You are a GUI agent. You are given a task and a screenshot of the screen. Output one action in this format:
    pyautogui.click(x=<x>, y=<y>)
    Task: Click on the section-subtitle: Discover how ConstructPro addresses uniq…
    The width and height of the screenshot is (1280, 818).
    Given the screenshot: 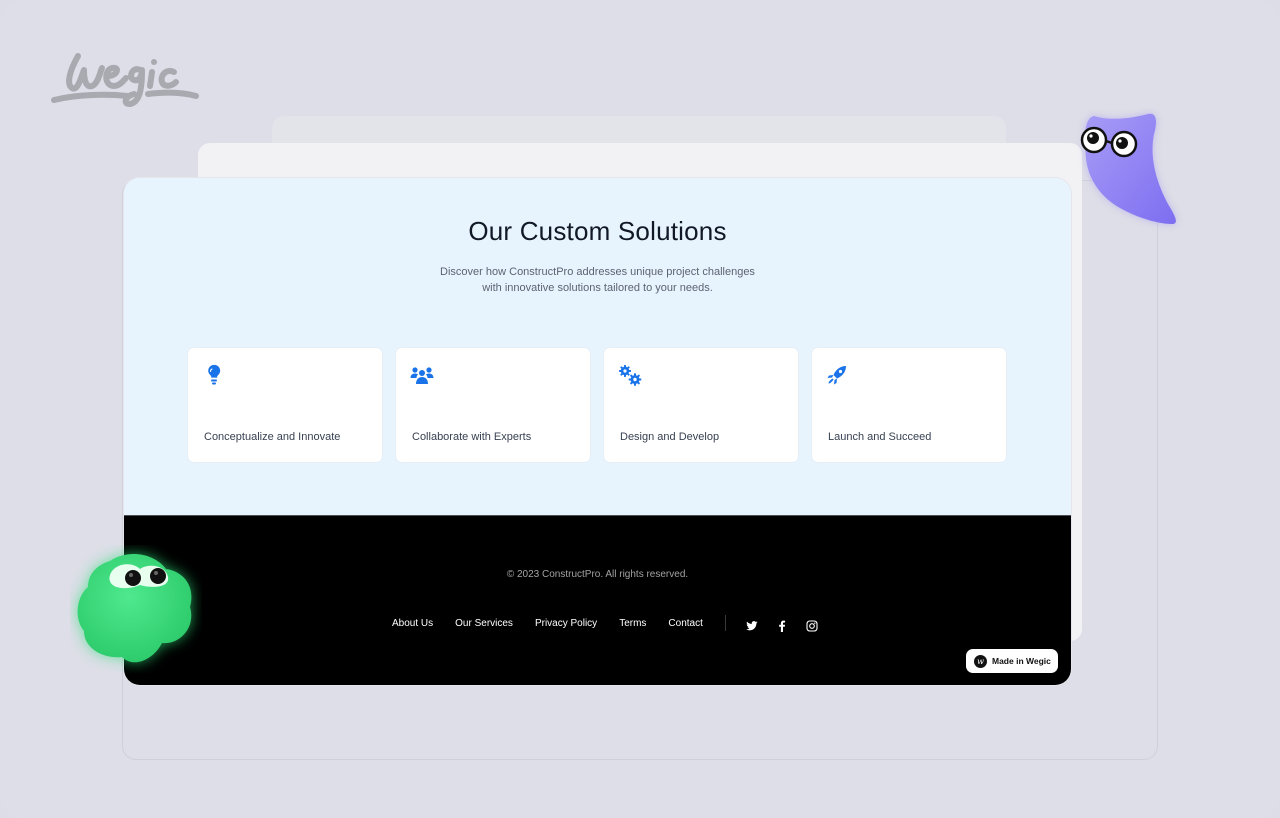 What is the action you would take?
    pyautogui.click(x=597, y=280)
    